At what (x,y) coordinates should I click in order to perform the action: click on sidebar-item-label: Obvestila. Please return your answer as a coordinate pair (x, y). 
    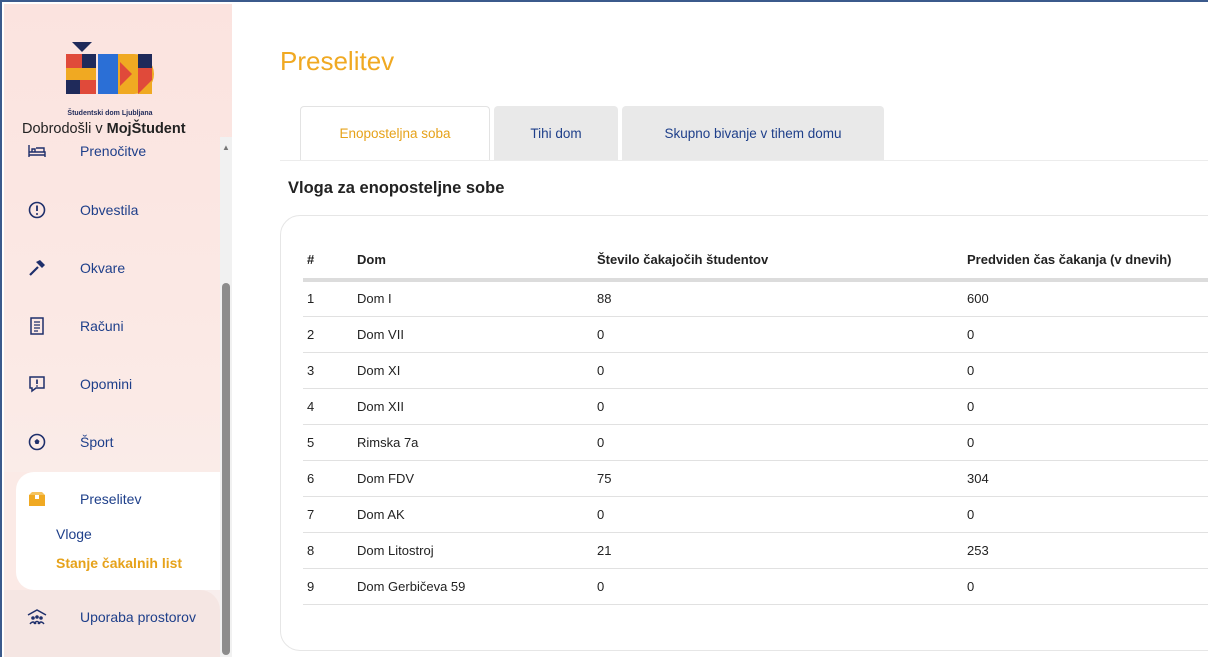
    Looking at the image, I should click on (109, 210).